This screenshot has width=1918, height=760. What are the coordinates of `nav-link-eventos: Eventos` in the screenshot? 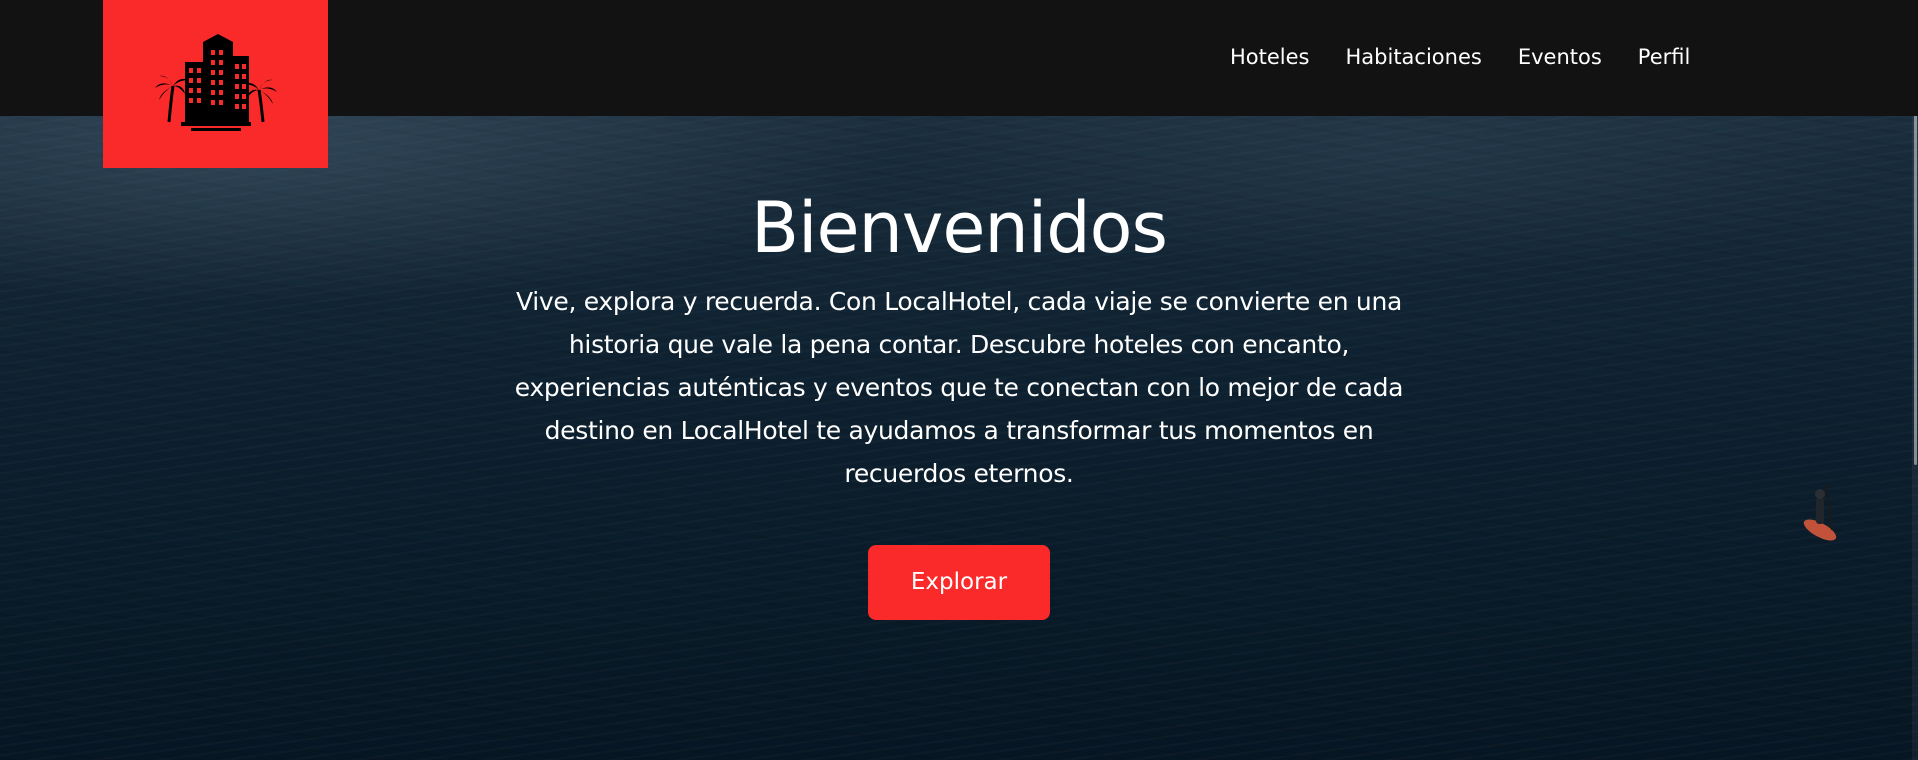 It's located at (1560, 57).